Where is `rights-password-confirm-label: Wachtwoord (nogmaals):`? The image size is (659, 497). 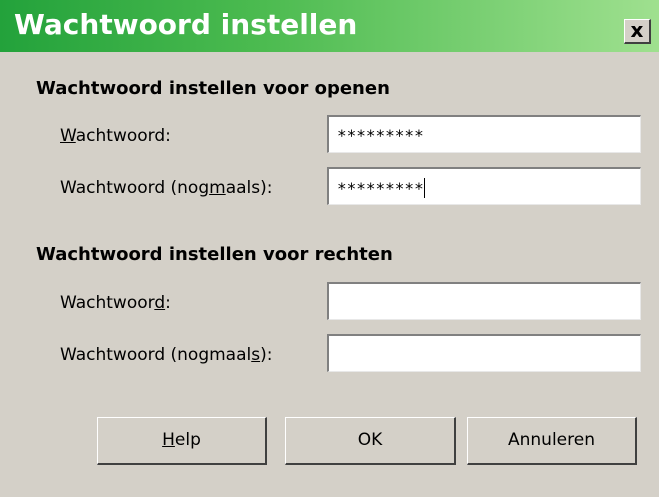 rights-password-confirm-label: Wachtwoord (nogmaals): is located at coordinates (166, 355).